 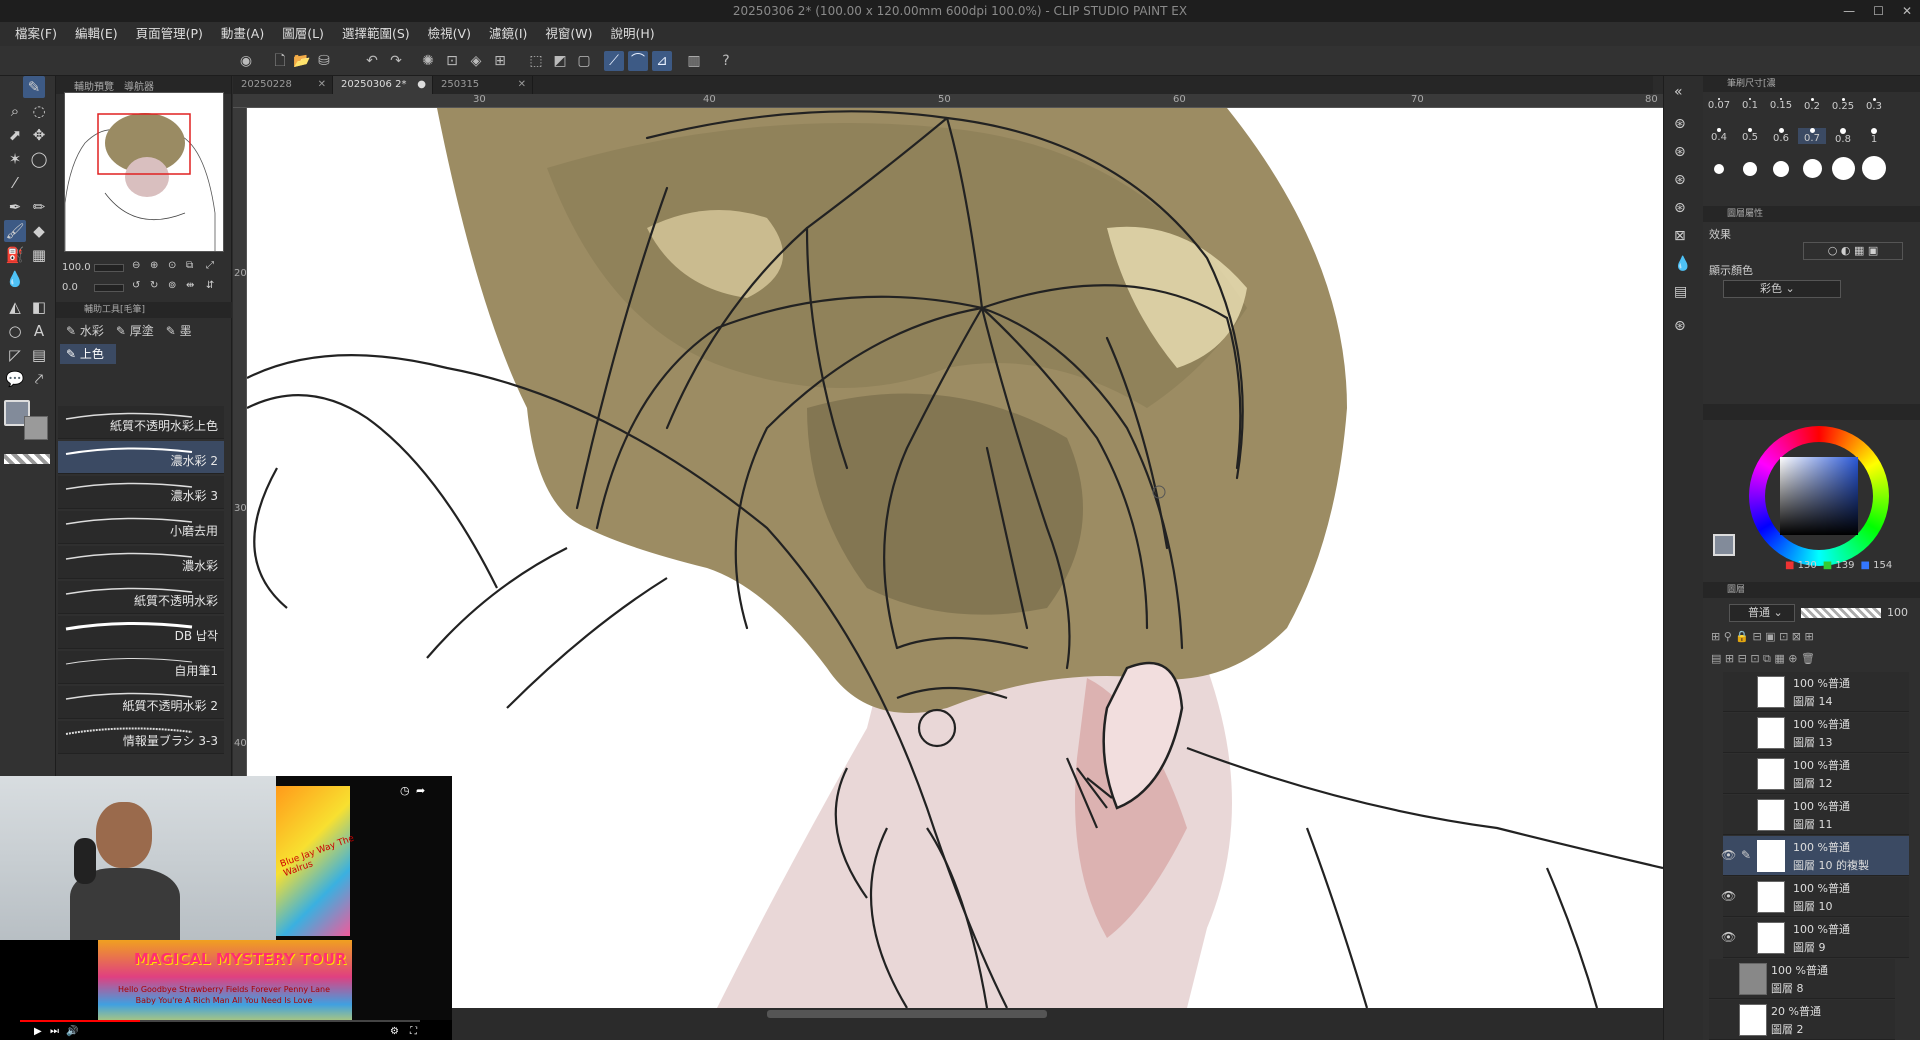 What do you see at coordinates (70, 287) in the screenshot?
I see `rotate-value: 0.0` at bounding box center [70, 287].